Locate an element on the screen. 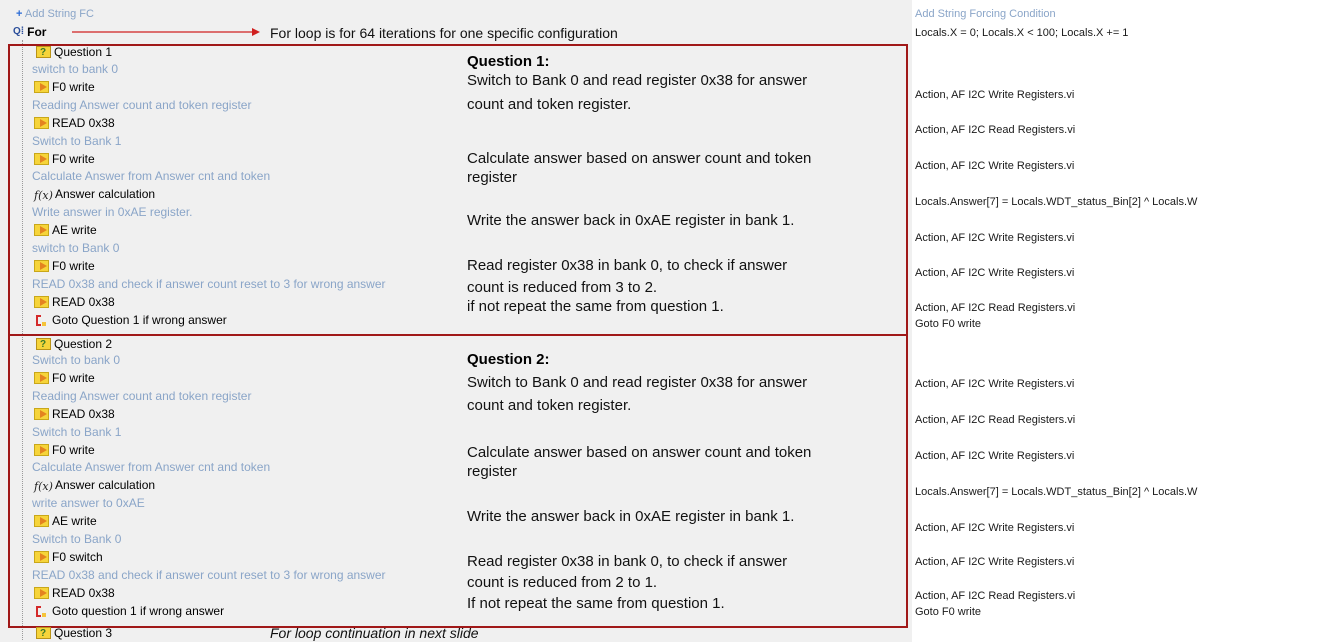  plus-icon: + is located at coordinates (19, 14).